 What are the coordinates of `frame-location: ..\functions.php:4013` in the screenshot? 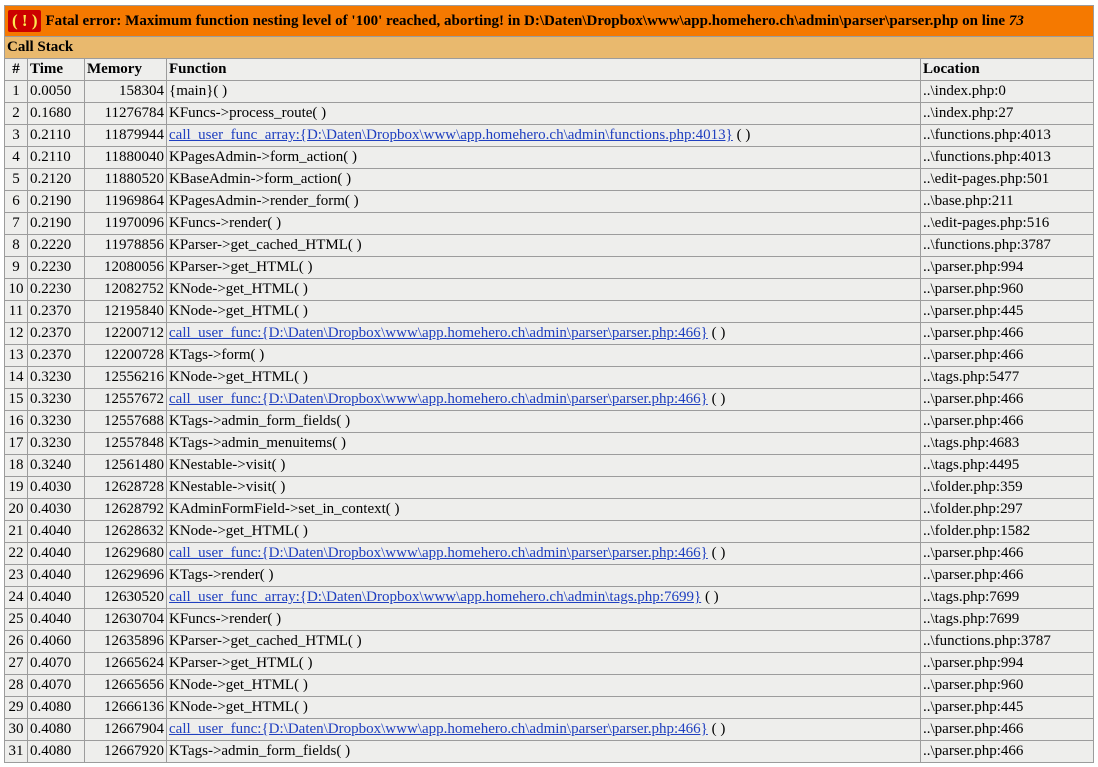 It's located at (1007, 157).